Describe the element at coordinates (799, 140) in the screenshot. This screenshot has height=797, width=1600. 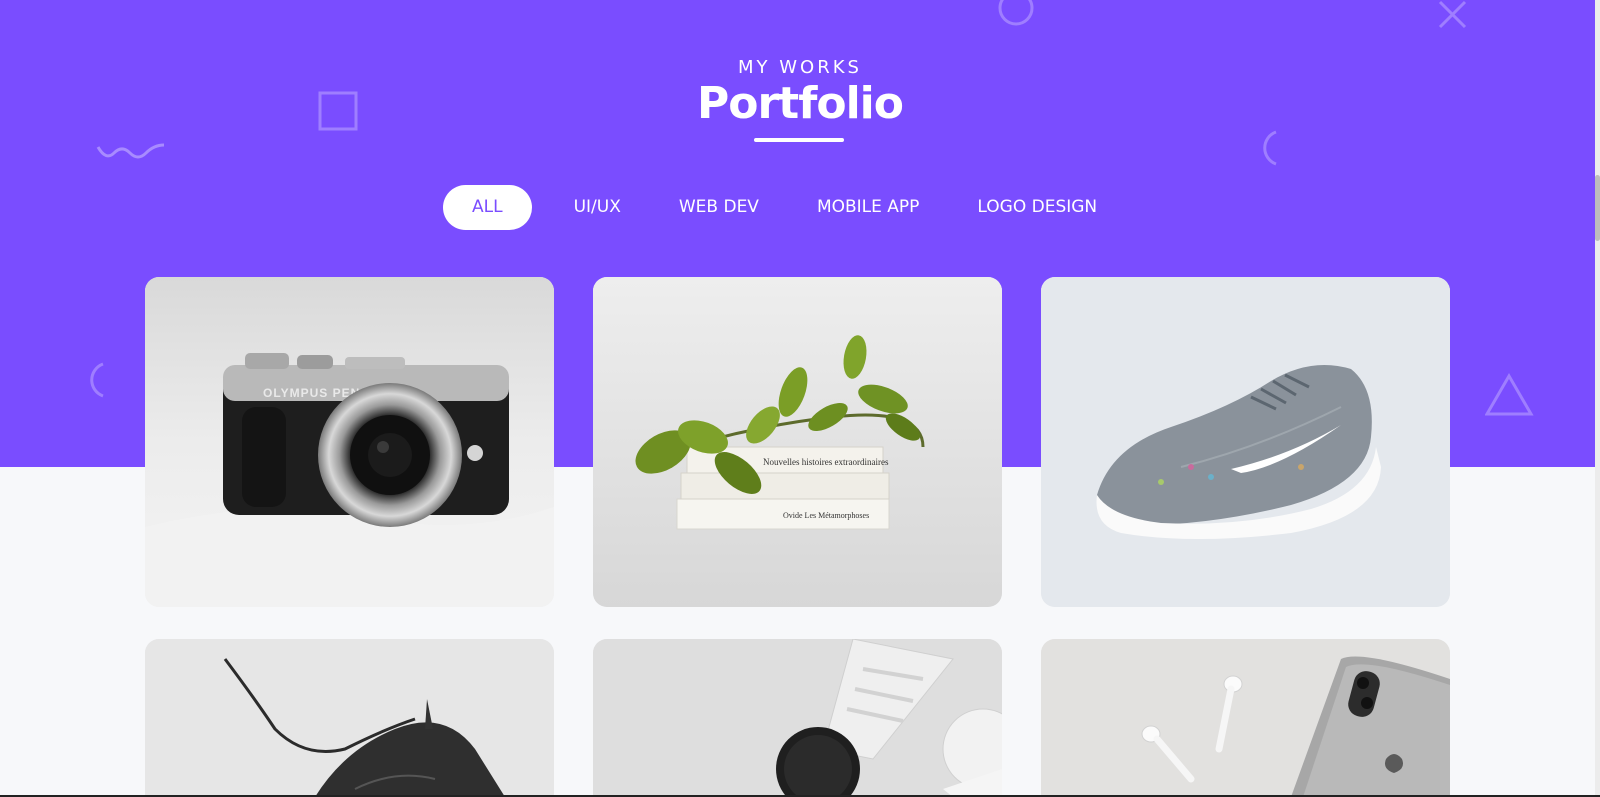
I see `title-underline` at that location.